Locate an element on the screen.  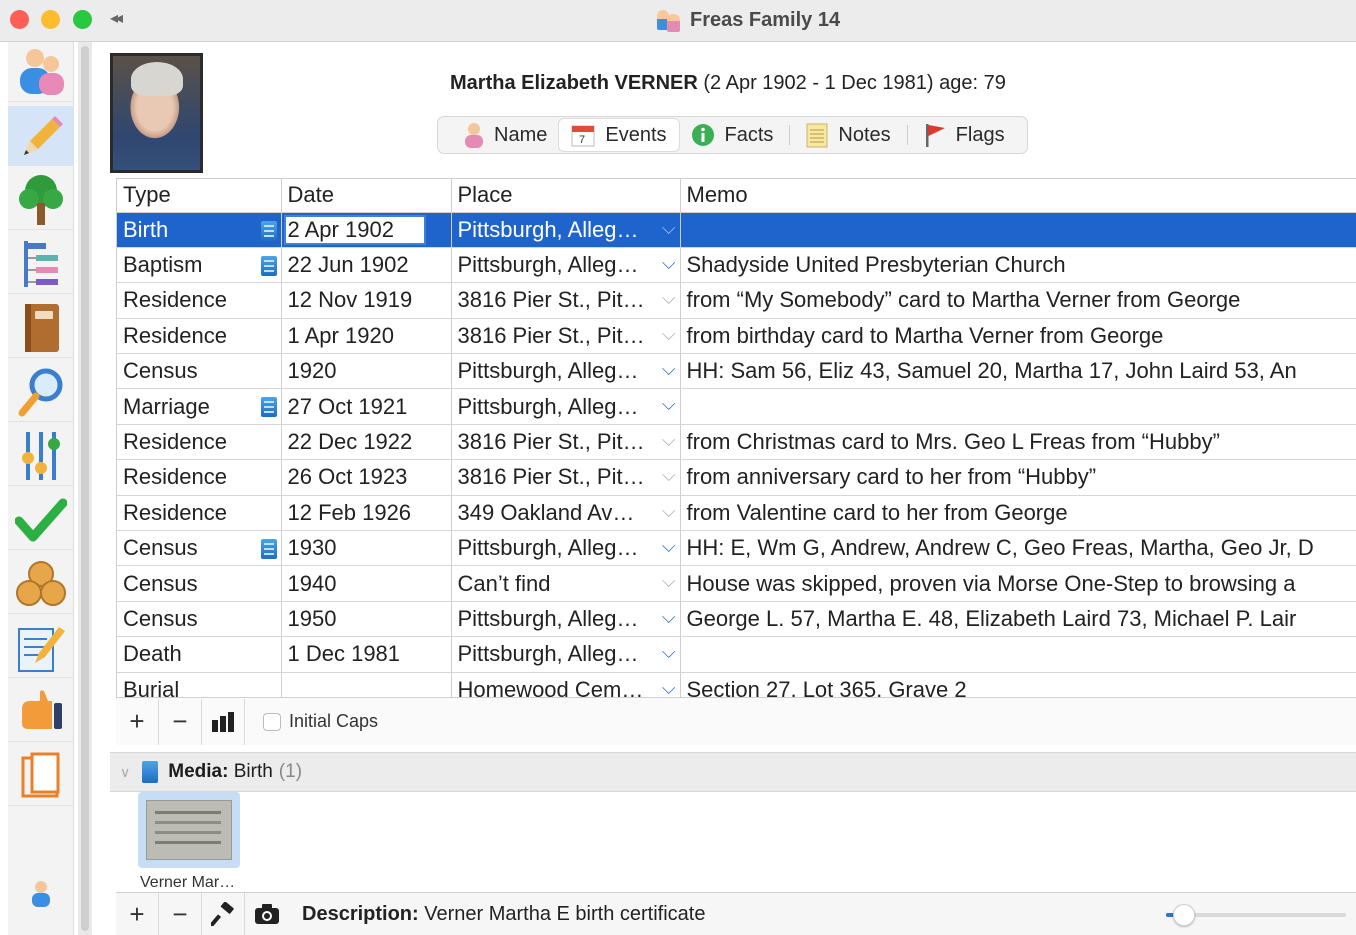
event-type-cell: Baptism is located at coordinates (199, 265).